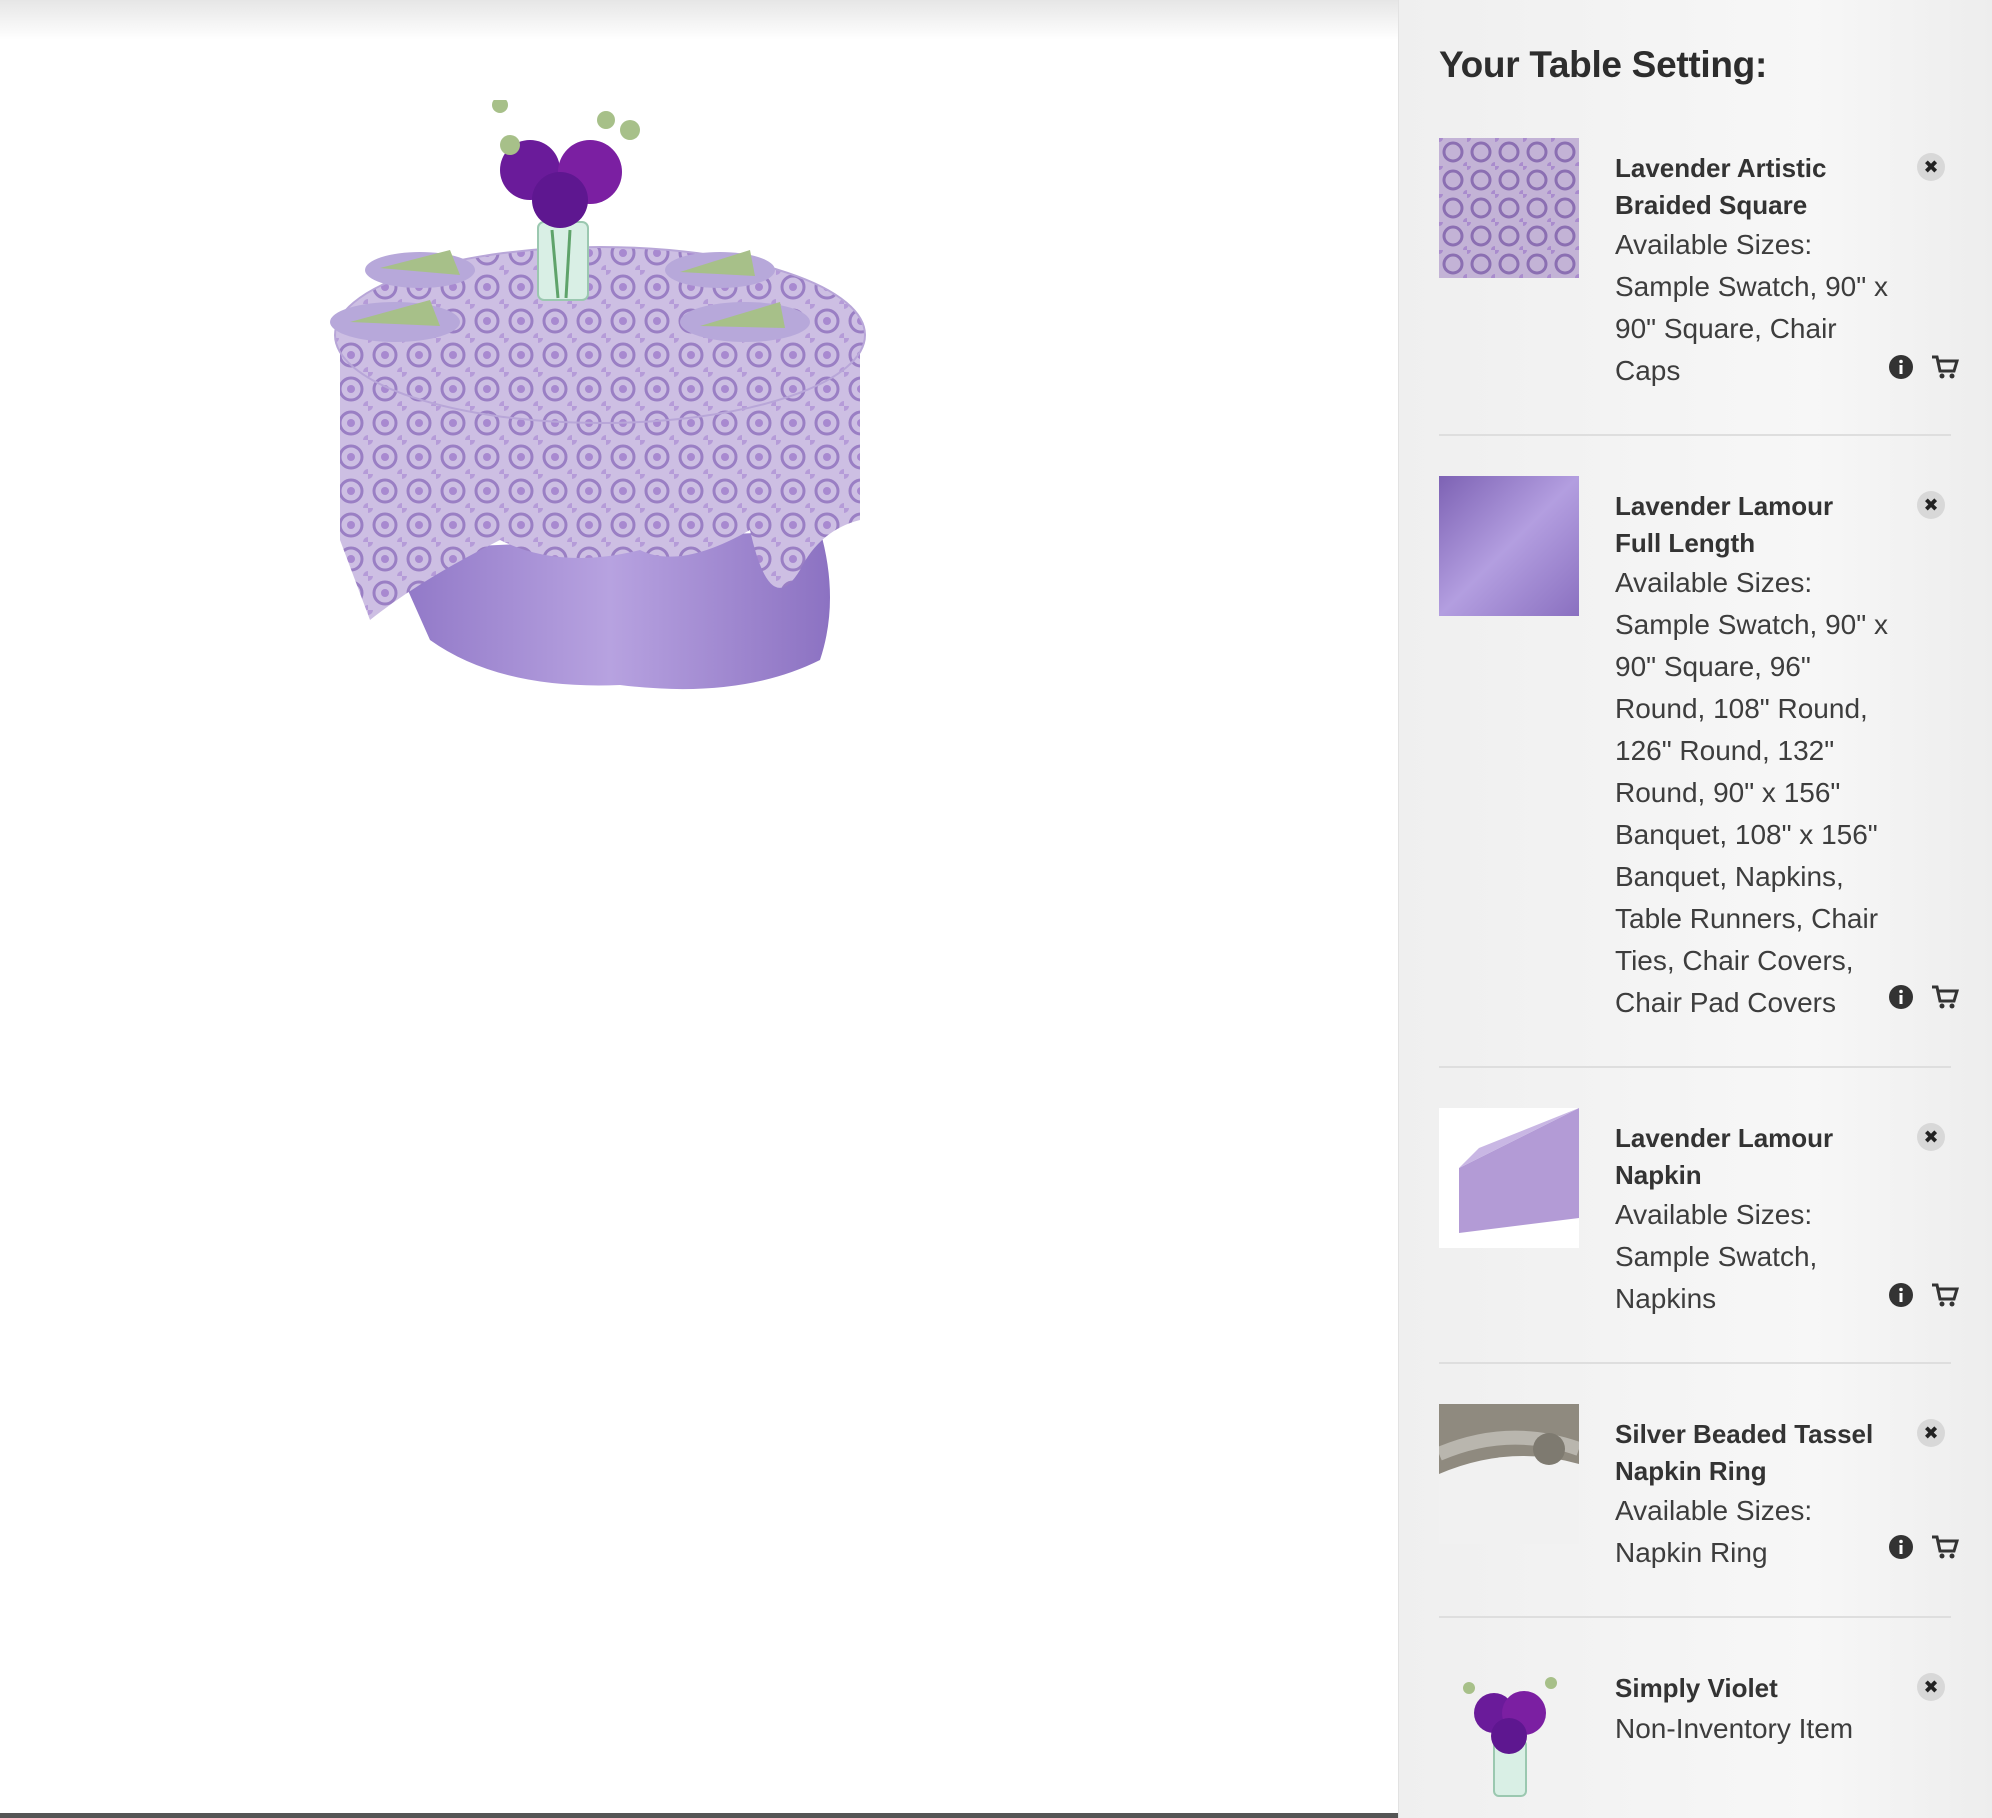  I want to click on item-name: Silver Beaded Tassel Napkin Ring, so click(1744, 1452).